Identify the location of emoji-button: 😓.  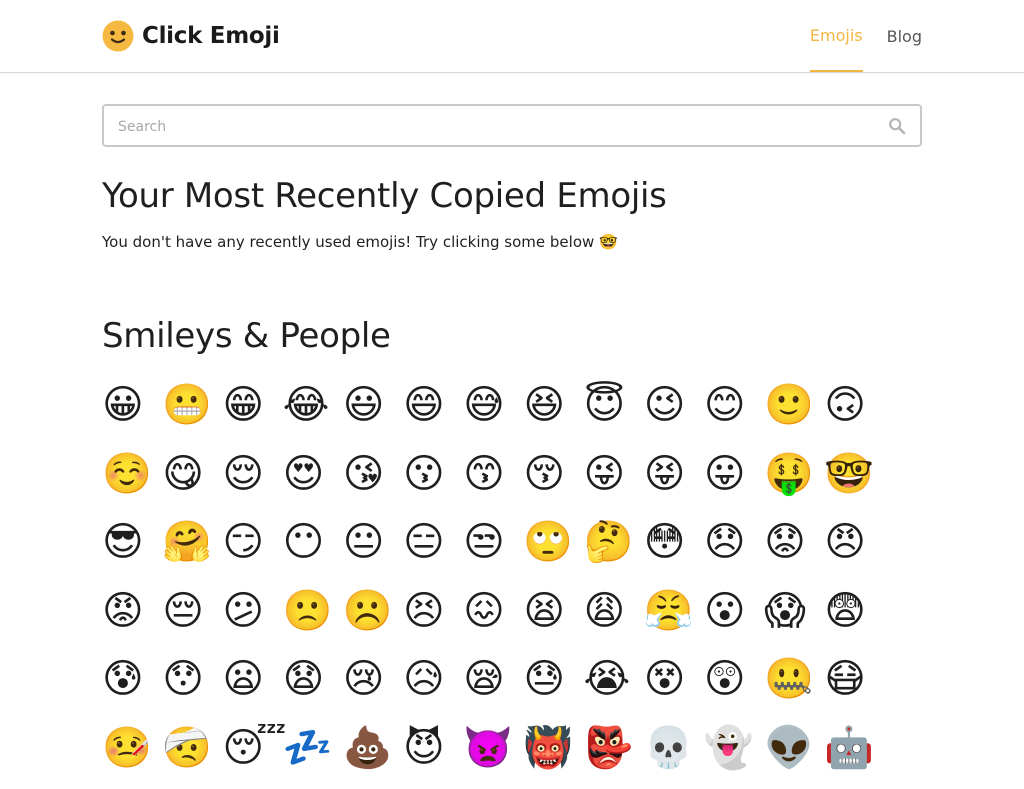
(553, 686).